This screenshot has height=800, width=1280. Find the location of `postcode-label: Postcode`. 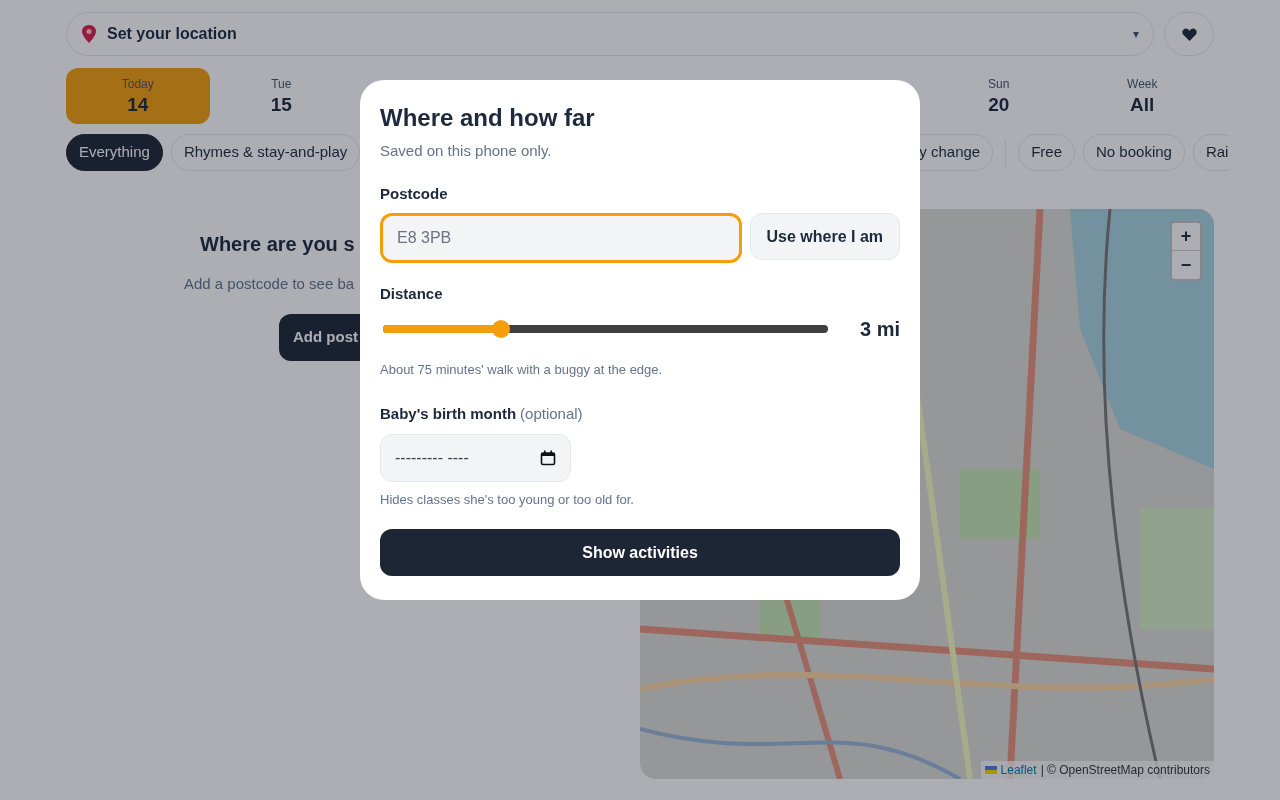

postcode-label: Postcode is located at coordinates (414, 193).